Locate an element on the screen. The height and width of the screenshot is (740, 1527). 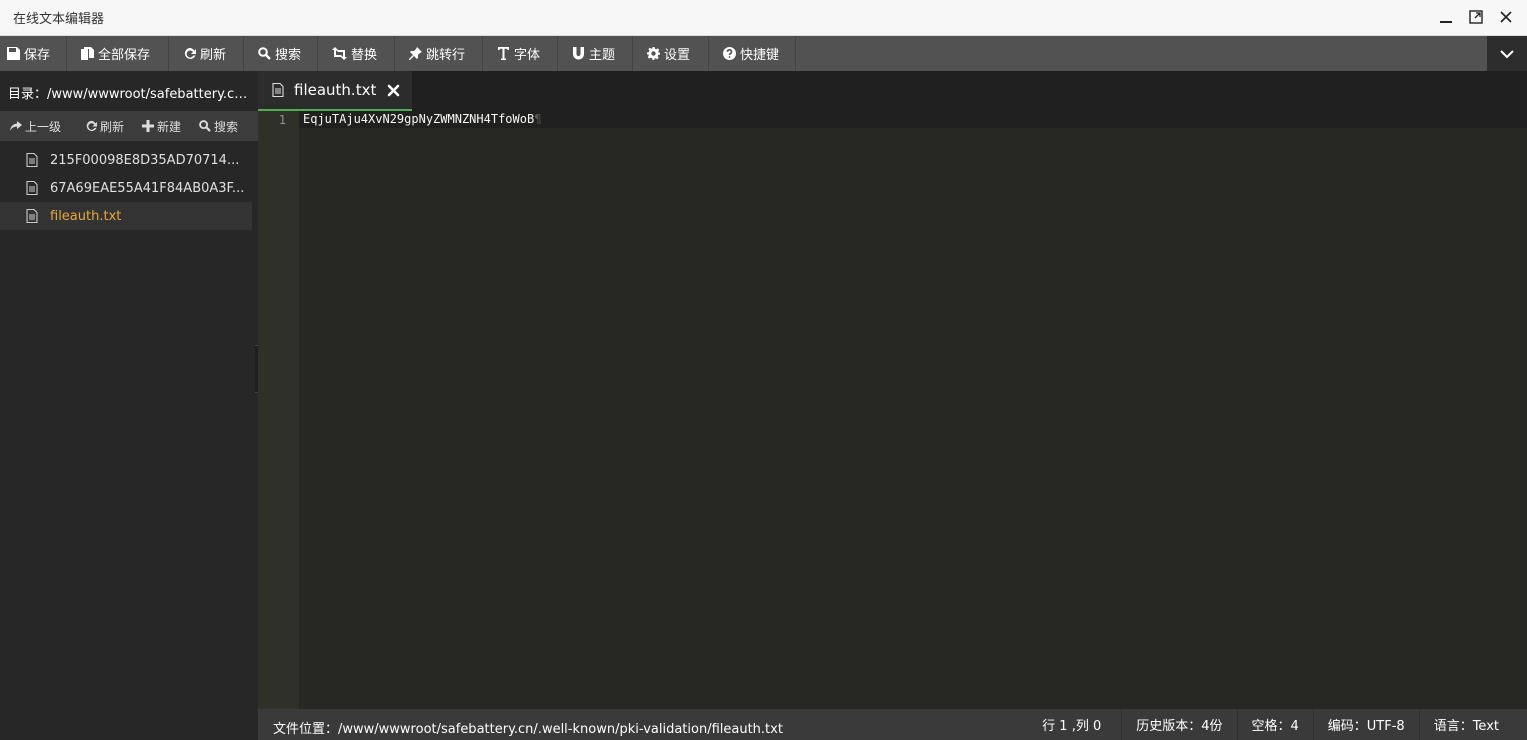
file-name: fileauth.txt is located at coordinates (86, 216).